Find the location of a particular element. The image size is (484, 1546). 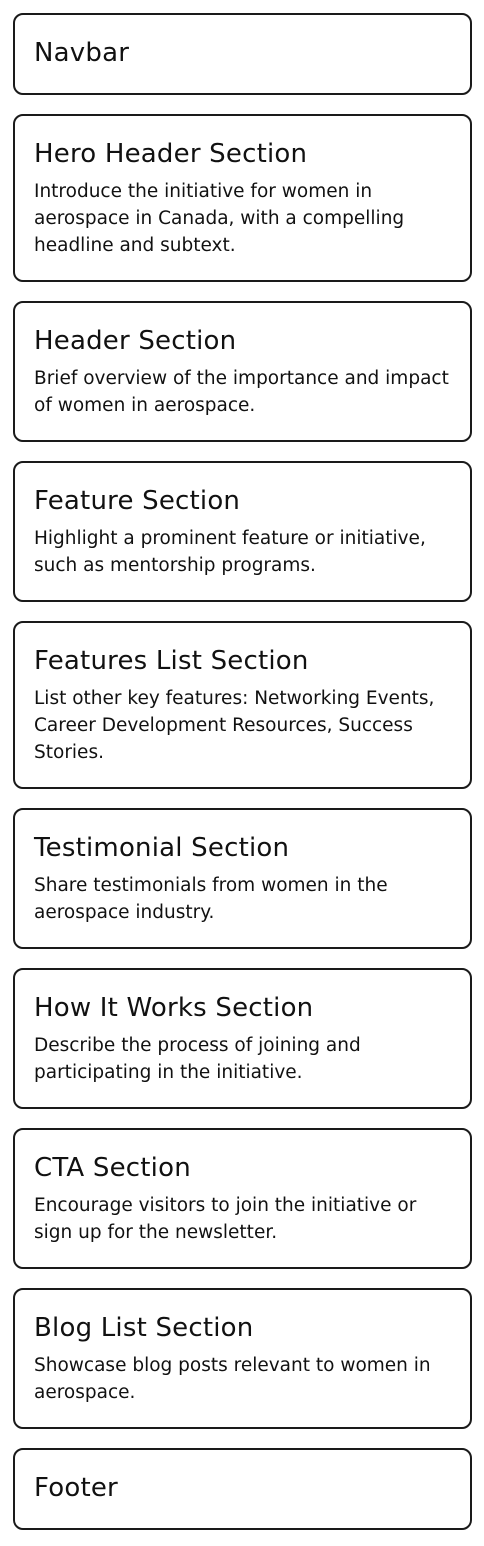

section-title: Header Section is located at coordinates (135, 341).